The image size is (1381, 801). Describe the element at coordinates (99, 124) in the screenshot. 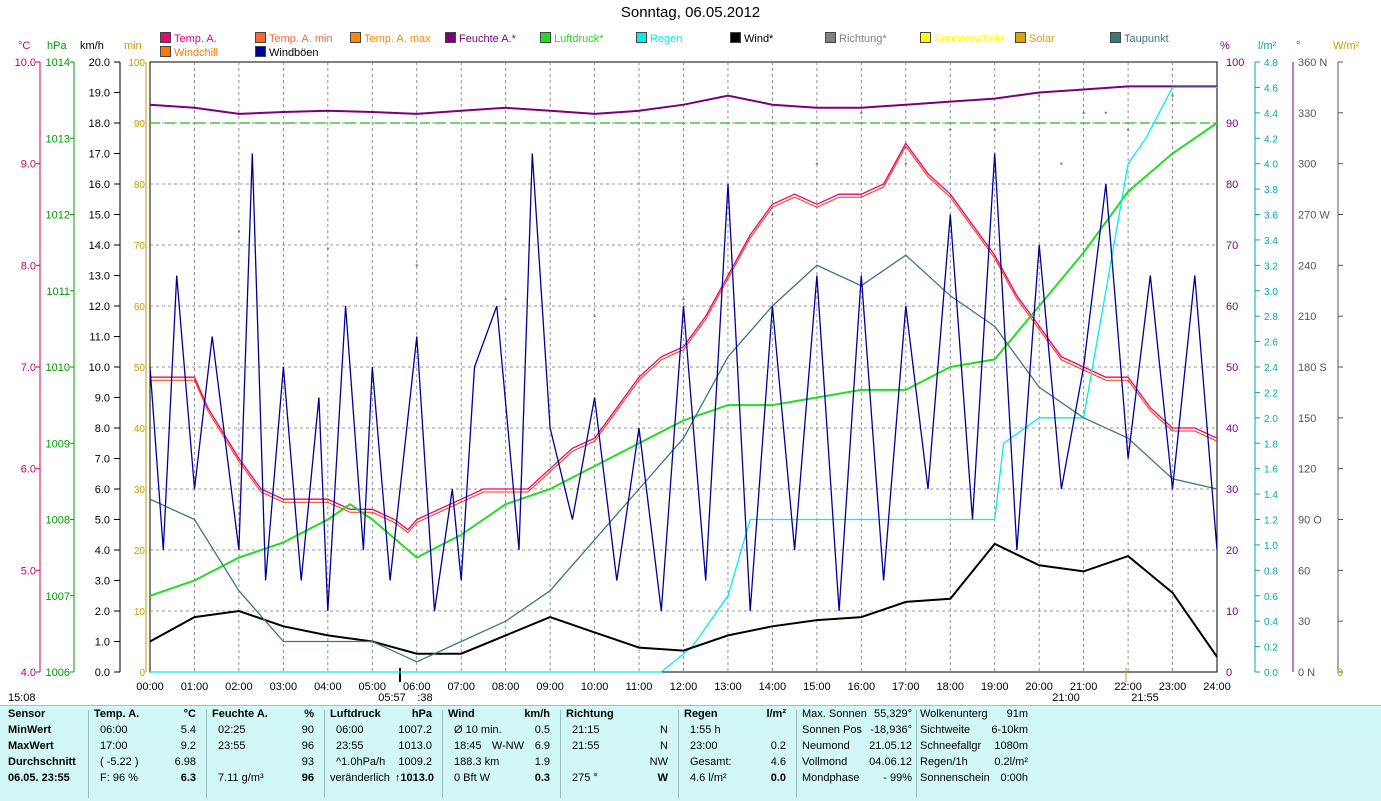

I see `wind-tick-label: 18.0` at that location.